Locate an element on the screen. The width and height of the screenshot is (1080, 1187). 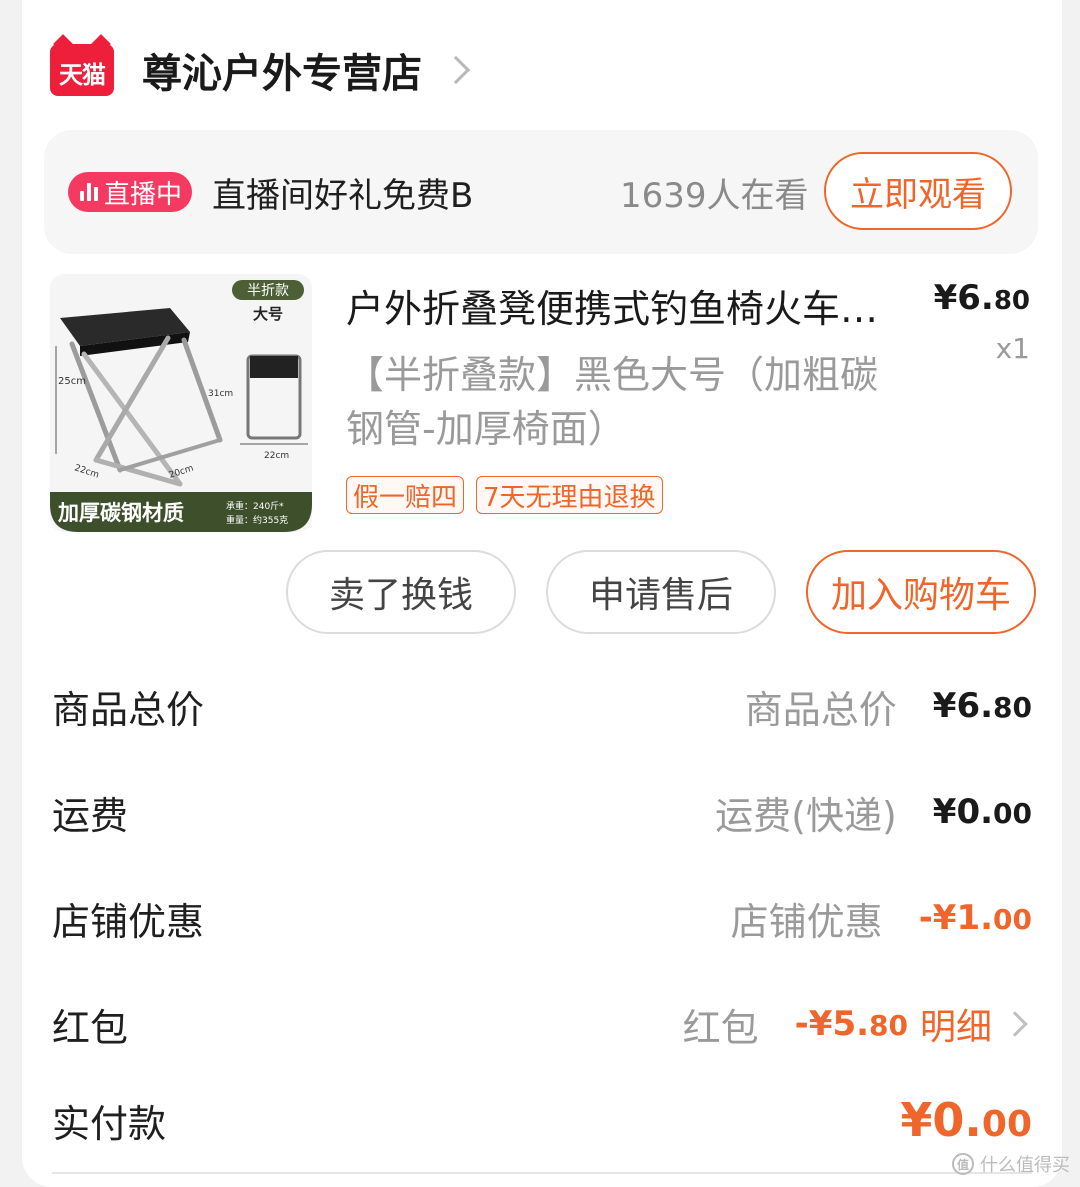
order-actions: 卖了换钱 申请售后 加入购物车 is located at coordinates (661, 592).